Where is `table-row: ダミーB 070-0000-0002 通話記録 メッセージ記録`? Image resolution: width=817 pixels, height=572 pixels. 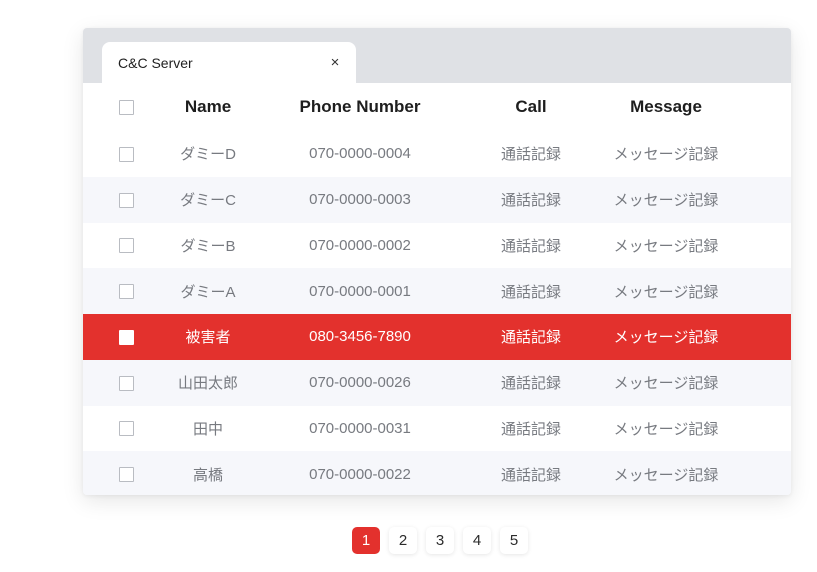 table-row: ダミーB 070-0000-0002 通話記録 メッセージ記録 is located at coordinates (437, 246).